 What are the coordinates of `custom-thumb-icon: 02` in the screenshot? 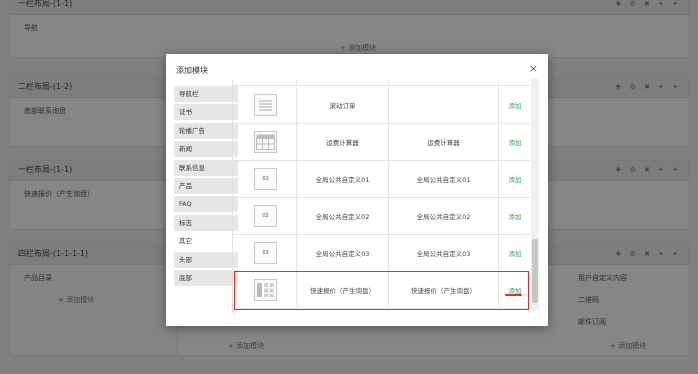 It's located at (265, 216).